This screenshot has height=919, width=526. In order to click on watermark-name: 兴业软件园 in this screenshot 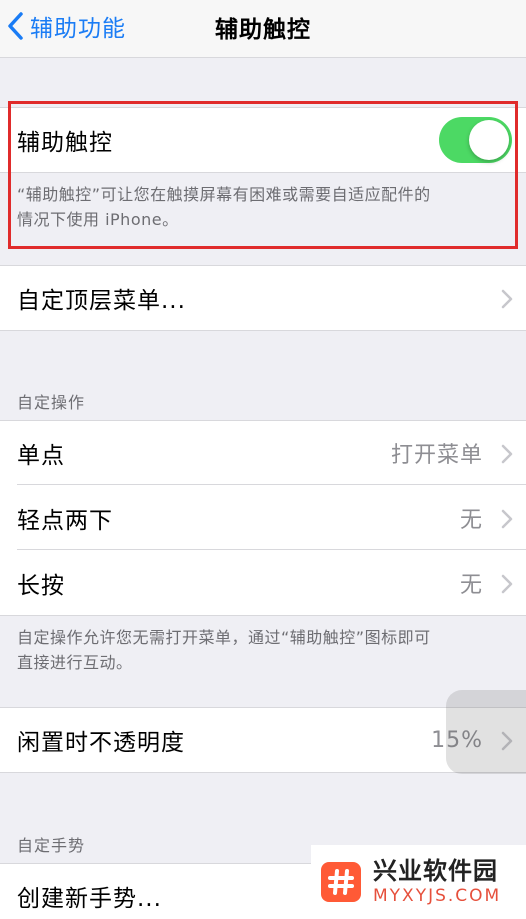, I will do `click(435, 871)`.